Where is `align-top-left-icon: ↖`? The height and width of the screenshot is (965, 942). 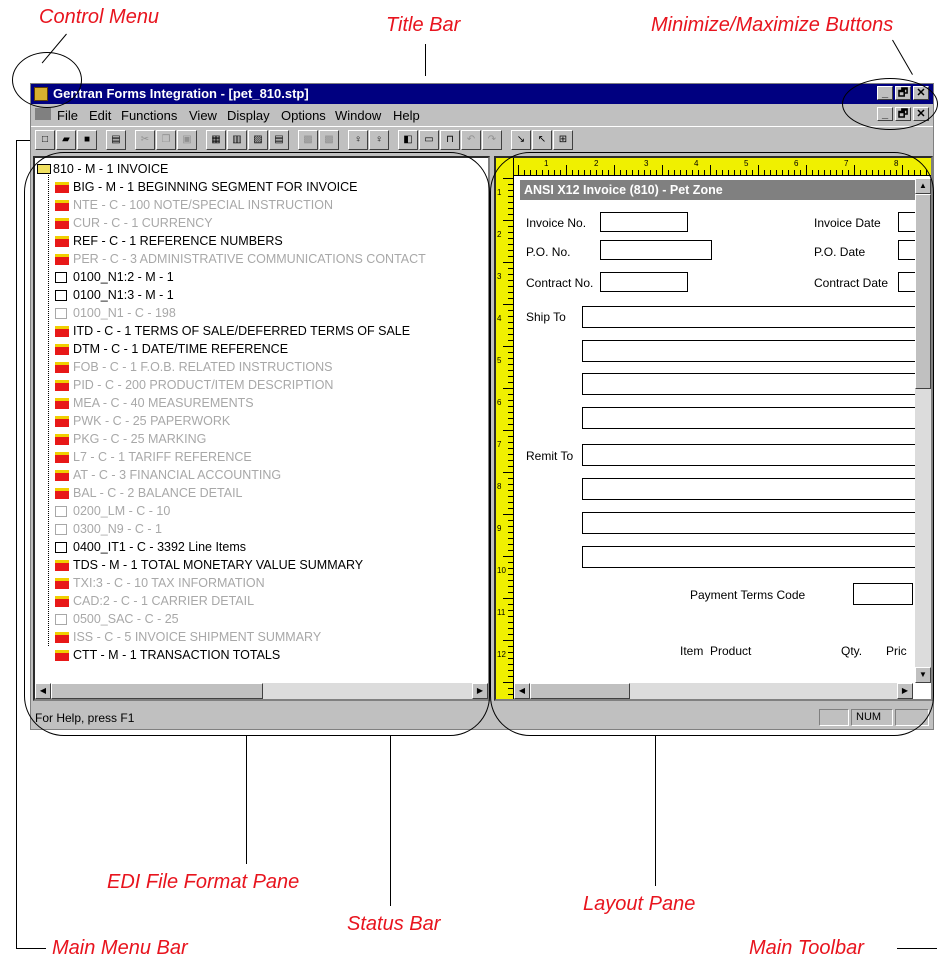
align-top-left-icon: ↖ is located at coordinates (542, 140).